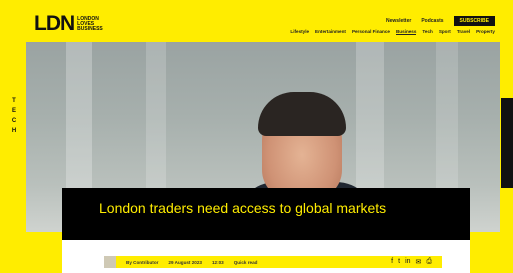 The width and height of the screenshot is (513, 273). Describe the element at coordinates (429, 262) in the screenshot. I see `print-icon: ⎙` at that location.